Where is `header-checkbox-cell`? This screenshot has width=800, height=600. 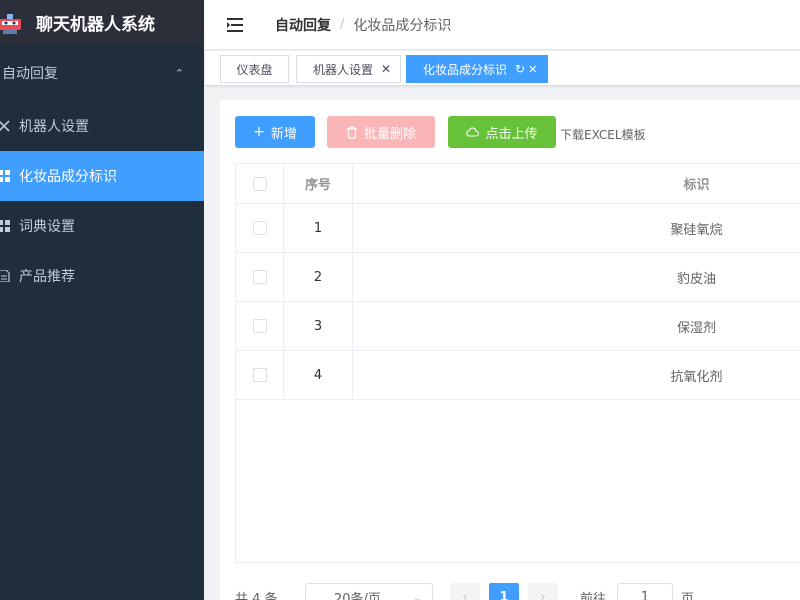 header-checkbox-cell is located at coordinates (260, 183).